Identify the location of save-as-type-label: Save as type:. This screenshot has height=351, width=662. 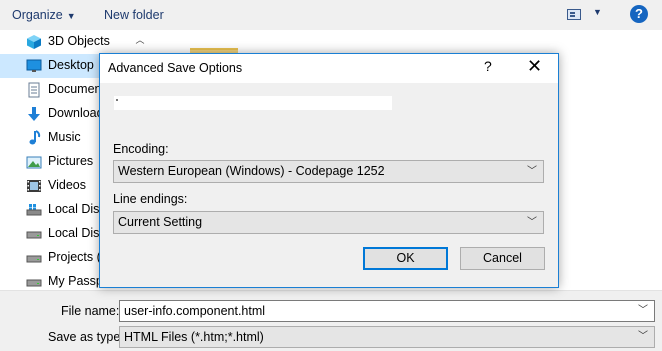
(86, 337).